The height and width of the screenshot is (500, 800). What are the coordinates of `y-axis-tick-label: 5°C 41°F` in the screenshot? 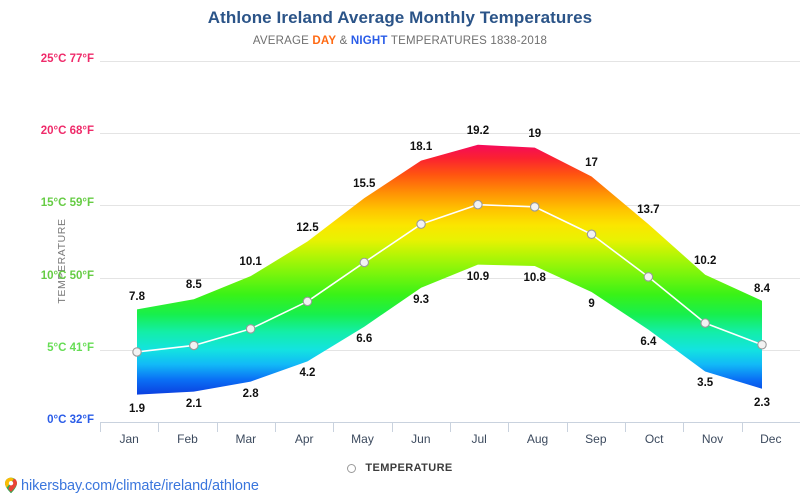 It's located at (70, 347).